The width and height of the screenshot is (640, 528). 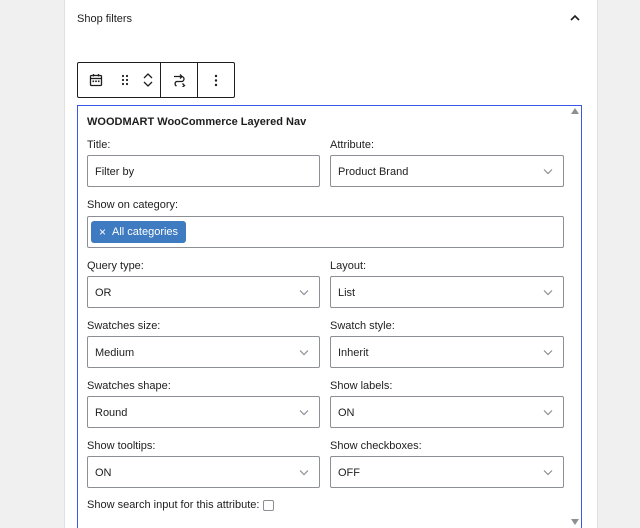 What do you see at coordinates (325, 232) in the screenshot?
I see `category-multiselect: × All categories` at bounding box center [325, 232].